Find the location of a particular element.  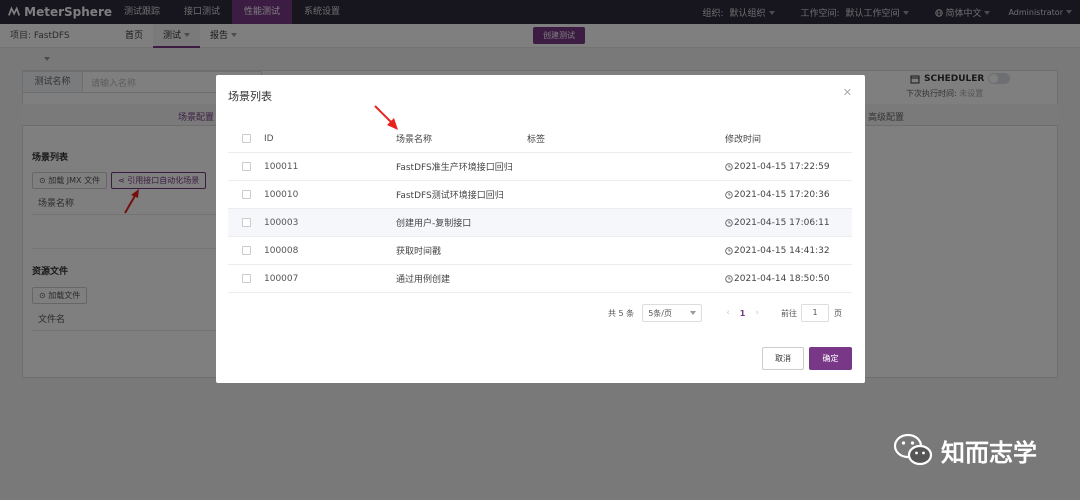

table-row: 100003 创建用户-复制接口 2021-04-15 17:06:11 is located at coordinates (540, 223).